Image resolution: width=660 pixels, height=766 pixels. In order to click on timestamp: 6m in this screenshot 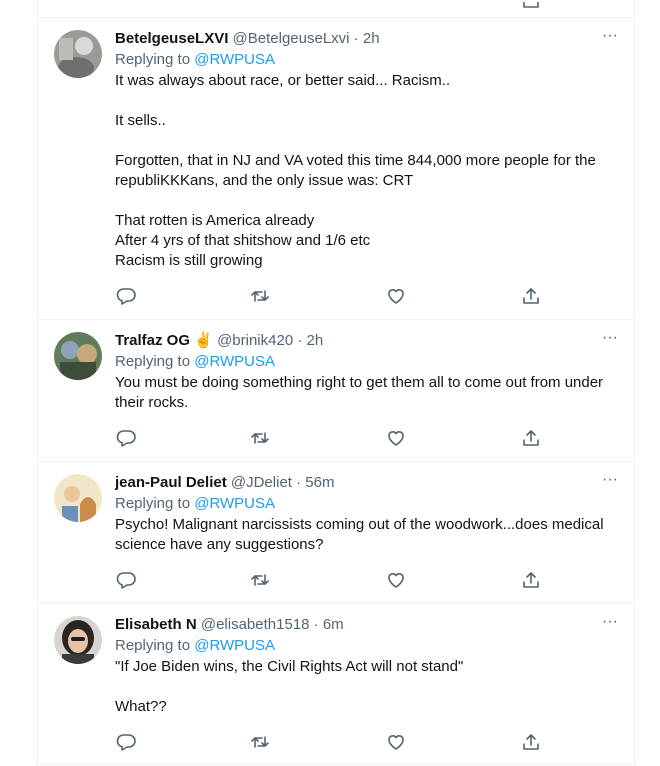, I will do `click(333, 624)`.